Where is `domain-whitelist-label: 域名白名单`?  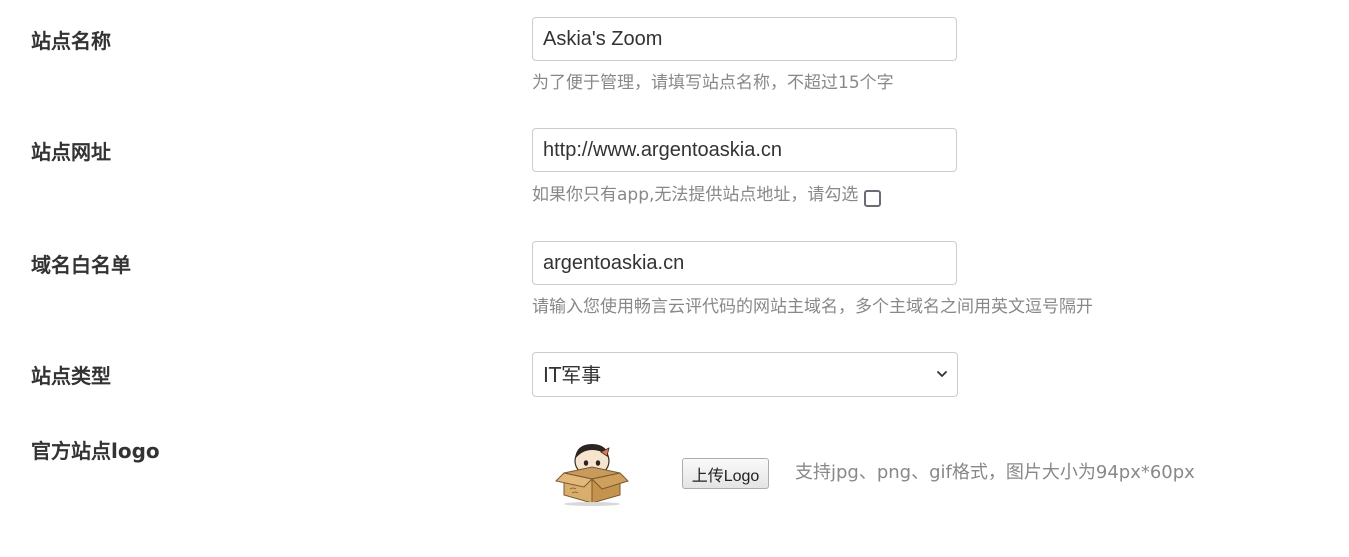
domain-whitelist-label: 域名白名单 is located at coordinates (81, 265).